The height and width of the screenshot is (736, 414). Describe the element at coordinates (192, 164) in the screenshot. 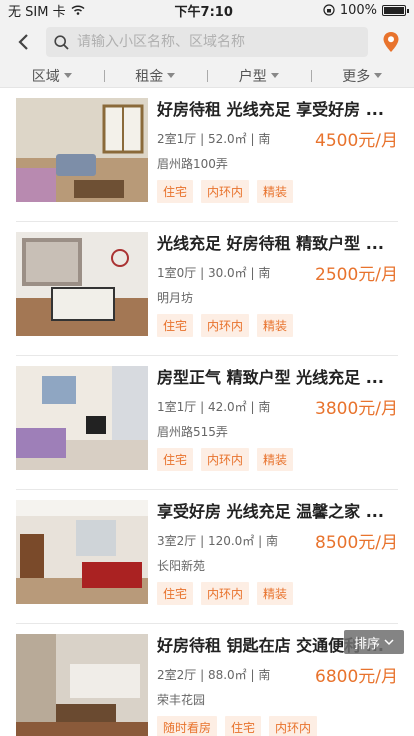

I see `listing-address: 眉州路100弄` at that location.